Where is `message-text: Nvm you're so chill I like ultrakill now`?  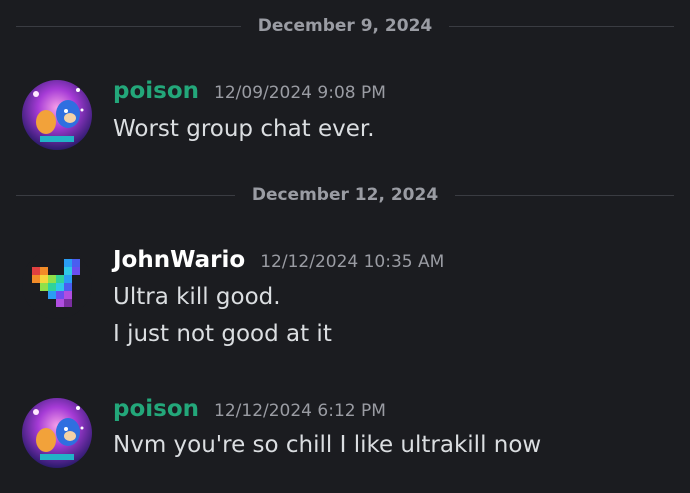 message-text: Nvm you're so chill I like ultrakill now is located at coordinates (327, 445).